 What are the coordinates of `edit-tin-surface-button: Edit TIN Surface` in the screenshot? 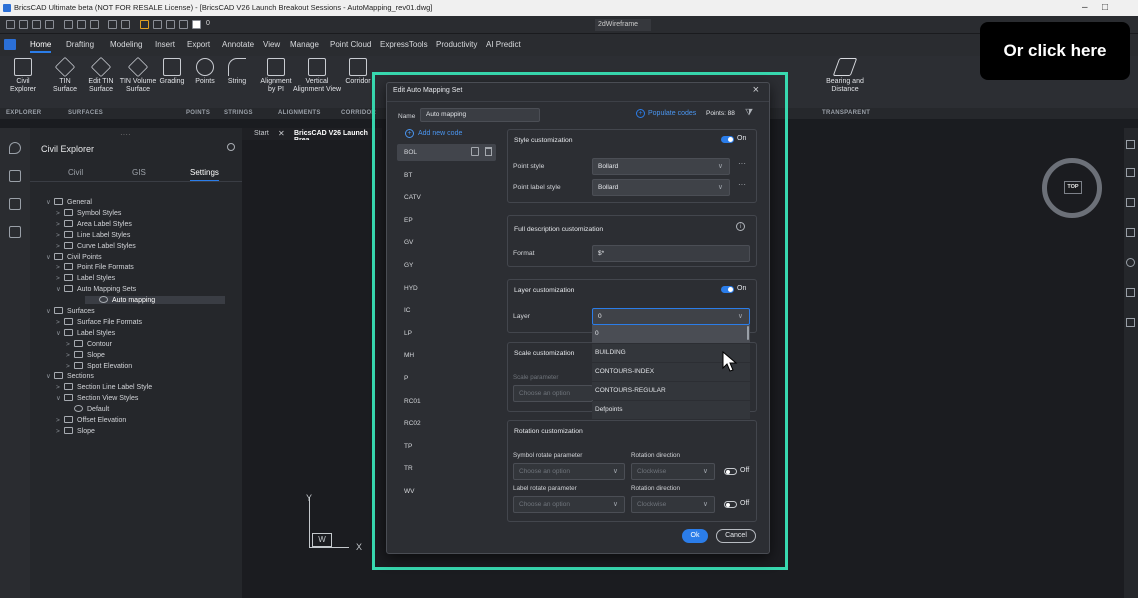 It's located at (101, 75).